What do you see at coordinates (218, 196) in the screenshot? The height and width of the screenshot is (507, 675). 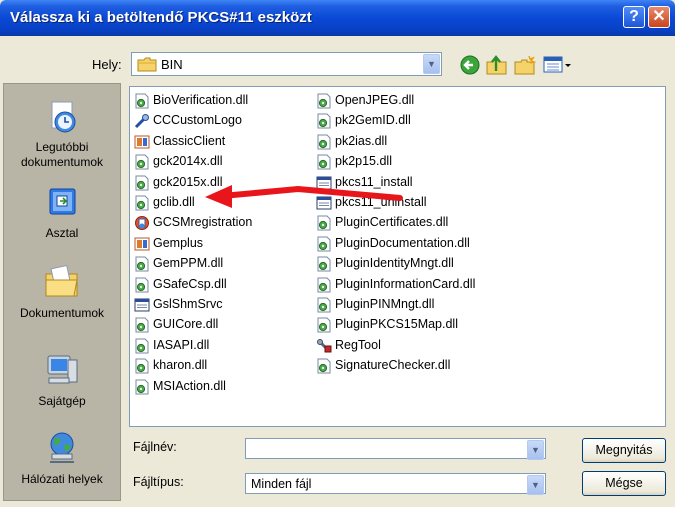 I see `annotation-arrow-head` at bounding box center [218, 196].